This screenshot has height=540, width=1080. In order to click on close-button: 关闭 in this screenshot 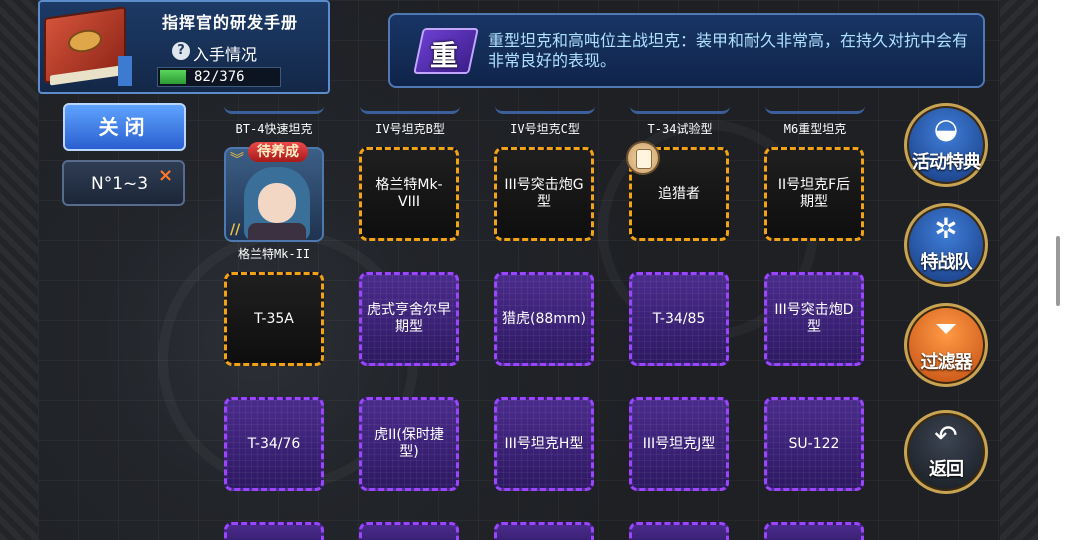, I will do `click(124, 127)`.